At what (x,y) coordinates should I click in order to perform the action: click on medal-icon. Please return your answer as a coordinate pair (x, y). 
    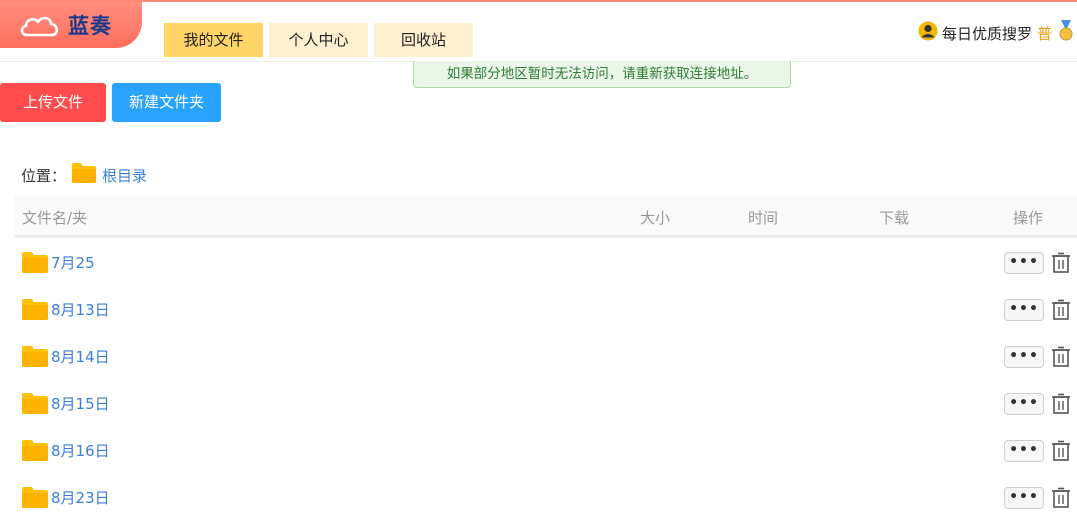
    Looking at the image, I should click on (1066, 33).